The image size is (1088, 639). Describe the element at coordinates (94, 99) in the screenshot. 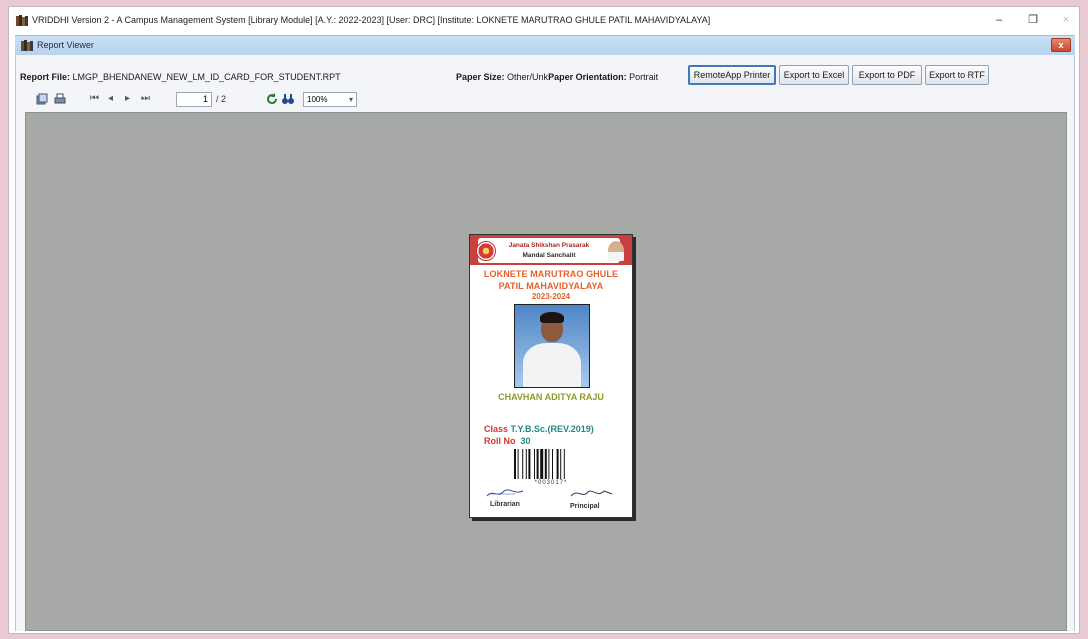

I see `first-page-button: ⏮` at that location.